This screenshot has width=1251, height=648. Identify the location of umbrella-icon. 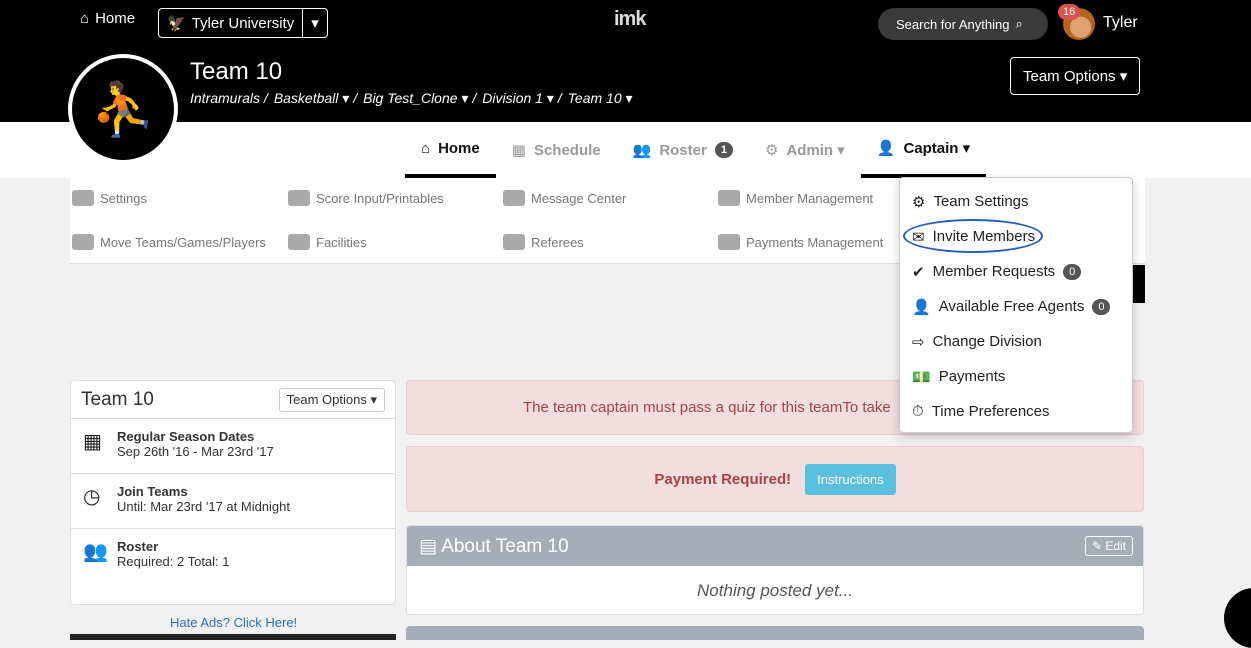
(83, 242).